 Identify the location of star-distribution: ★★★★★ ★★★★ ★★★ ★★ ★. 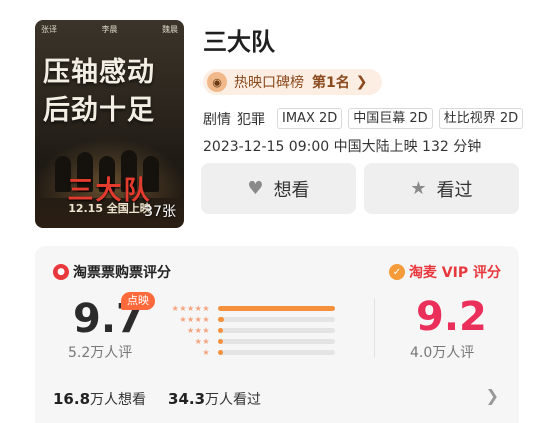
(247, 330).